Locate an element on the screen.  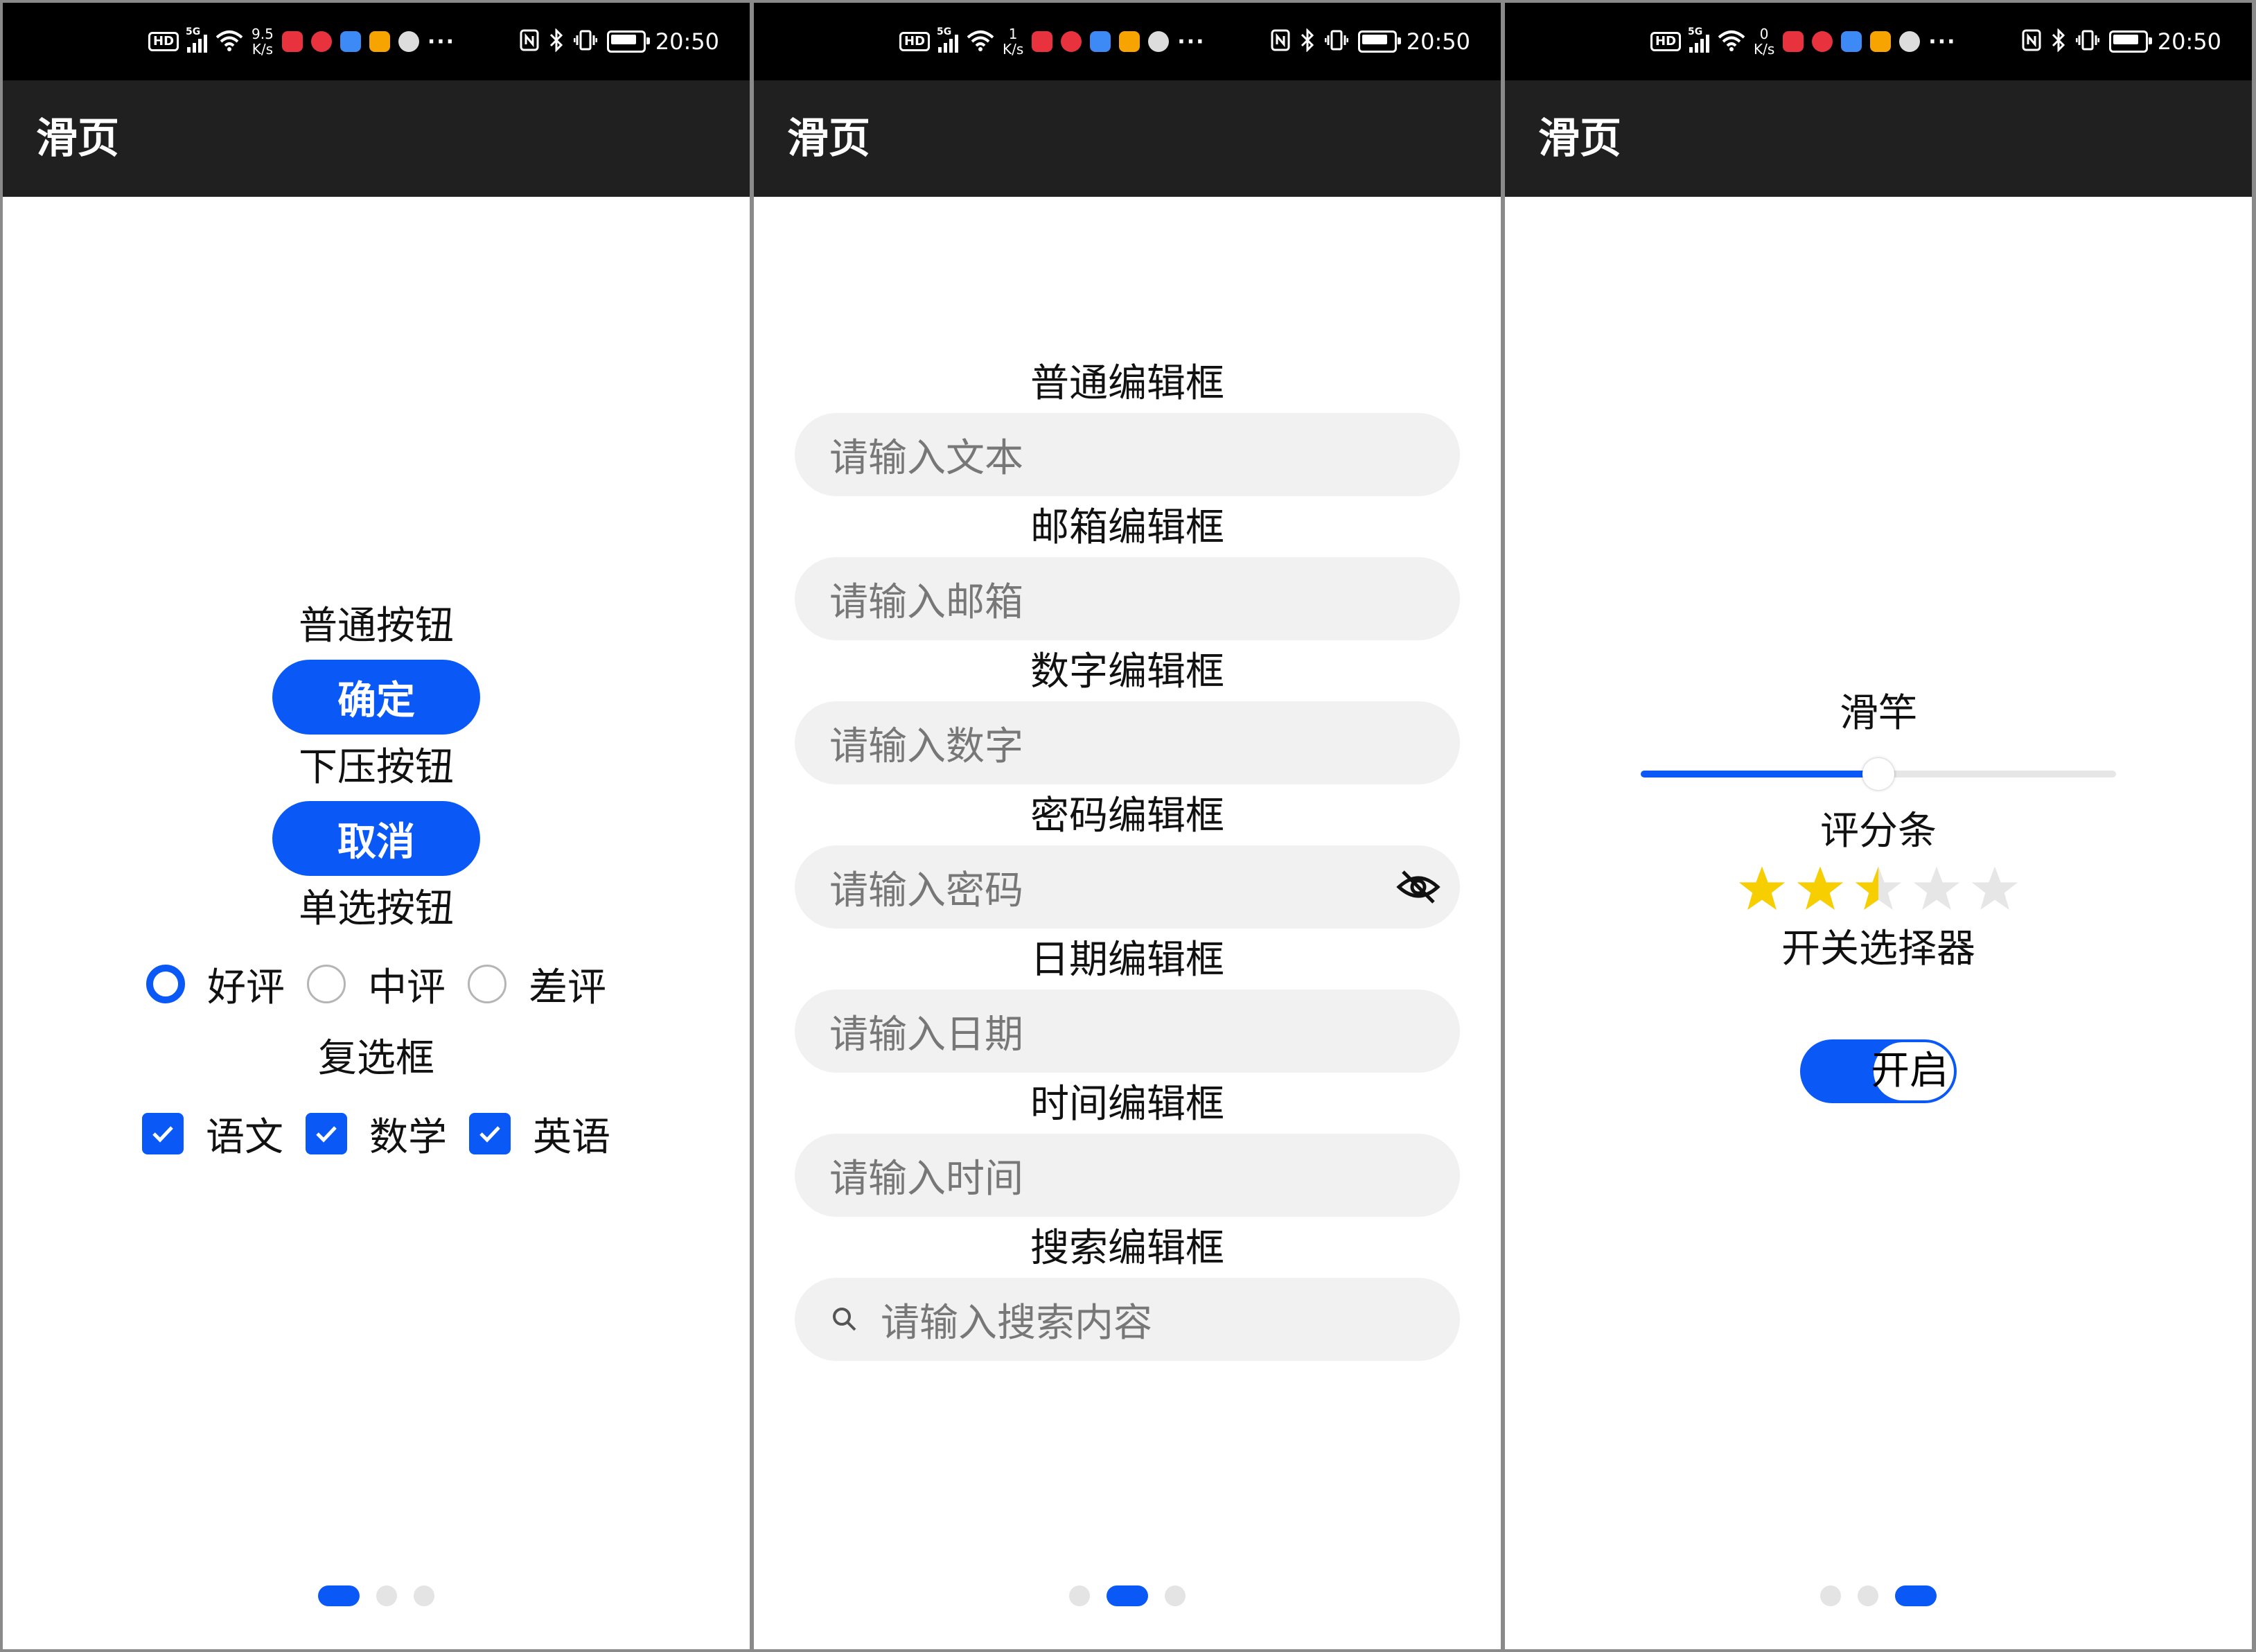
search-field-label: 搜索编辑框 is located at coordinates (1127, 1248).